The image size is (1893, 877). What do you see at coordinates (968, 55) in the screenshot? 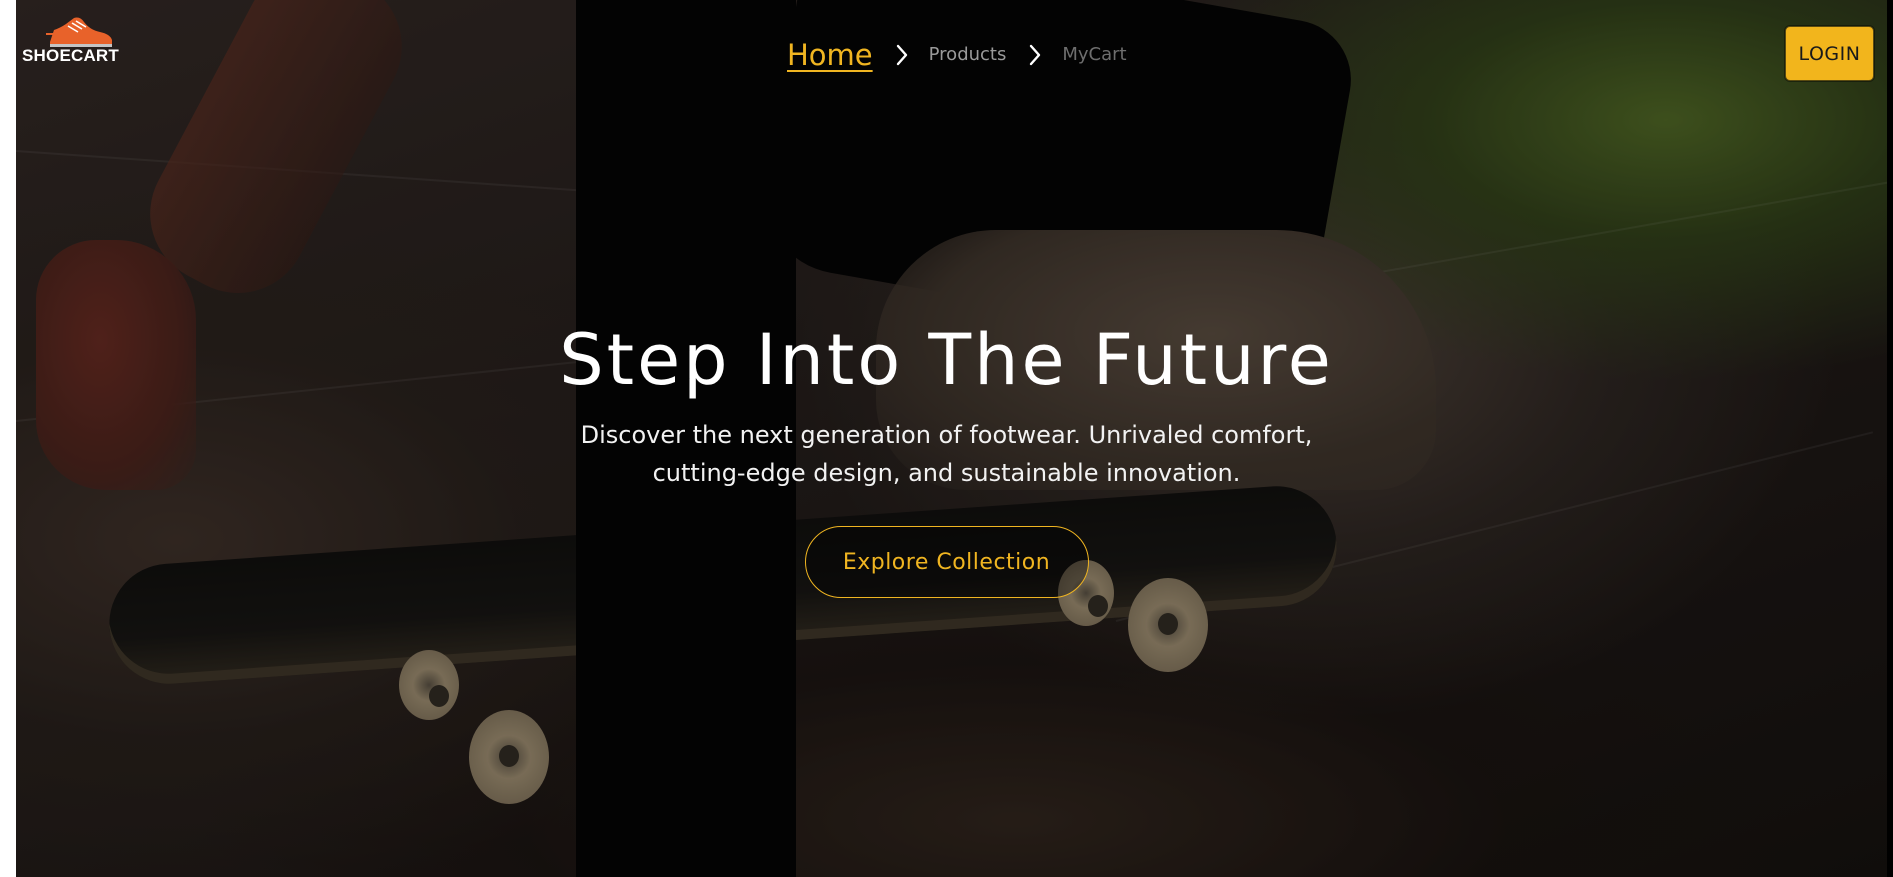
I see `breadcrumb-products: Products` at bounding box center [968, 55].